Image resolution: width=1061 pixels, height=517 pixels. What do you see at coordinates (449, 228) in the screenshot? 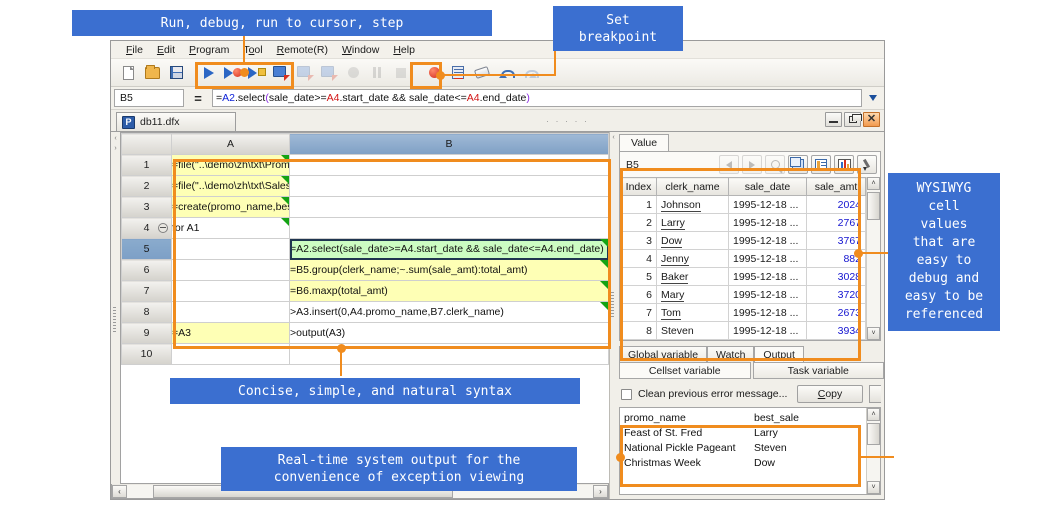
I see `cell-B4` at bounding box center [449, 228].